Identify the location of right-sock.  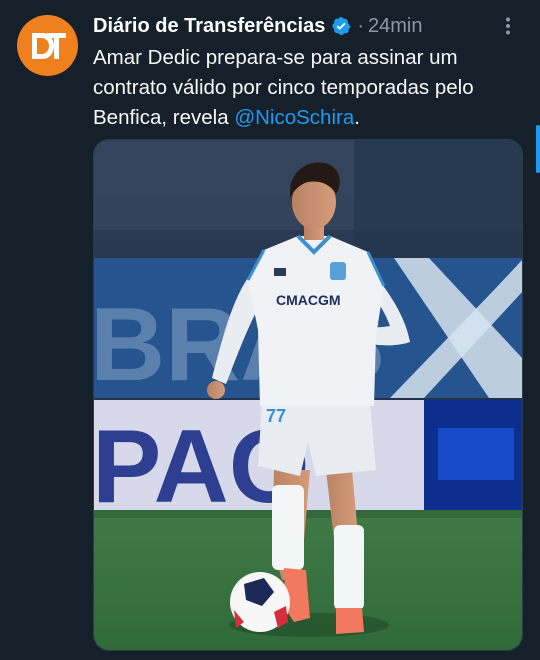
(349, 567).